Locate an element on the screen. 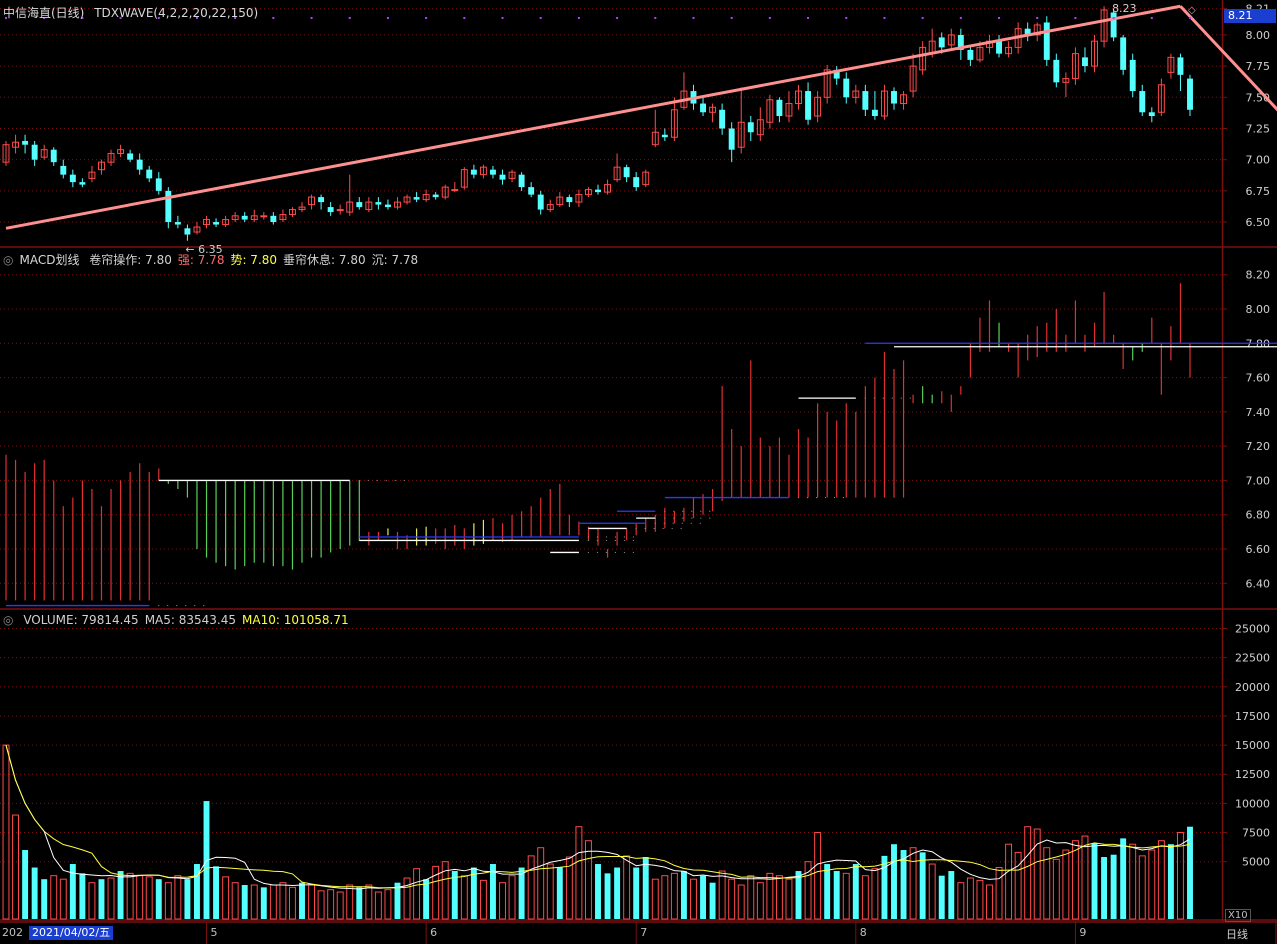 The image size is (1277, 944). macd-value-0: 卷帘操作: 7.80 is located at coordinates (130, 260).